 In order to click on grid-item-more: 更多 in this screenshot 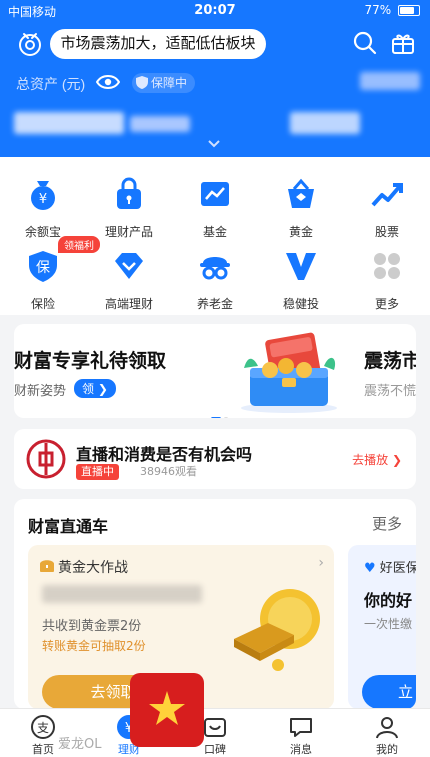, I will do `click(387, 275)`.